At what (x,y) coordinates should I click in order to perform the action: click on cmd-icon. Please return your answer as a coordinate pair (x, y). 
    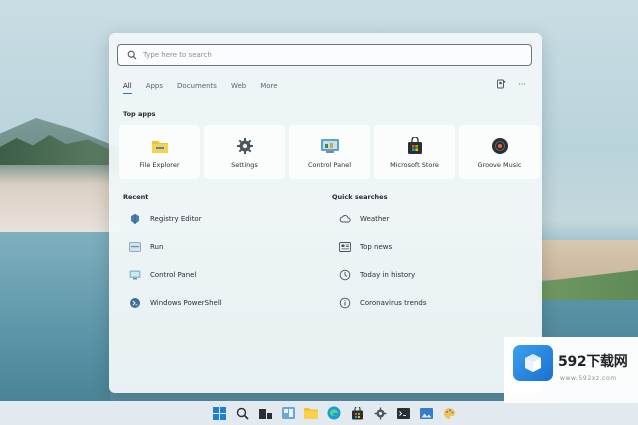
    Looking at the image, I should click on (403, 413).